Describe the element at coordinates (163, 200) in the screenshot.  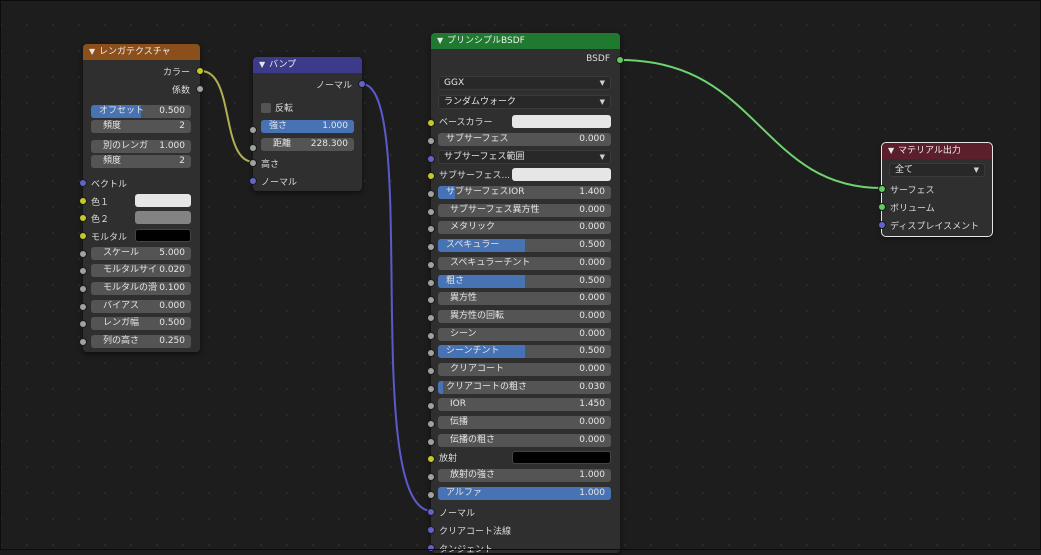
I see `color1-swatch` at that location.